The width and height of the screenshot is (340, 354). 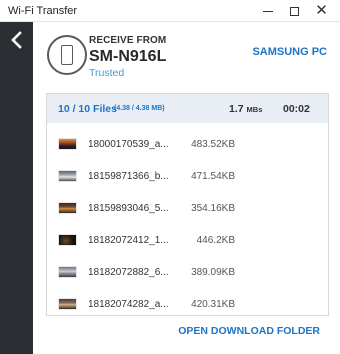 What do you see at coordinates (296, 109) in the screenshot?
I see `elapsed-time: 00:02` at bounding box center [296, 109].